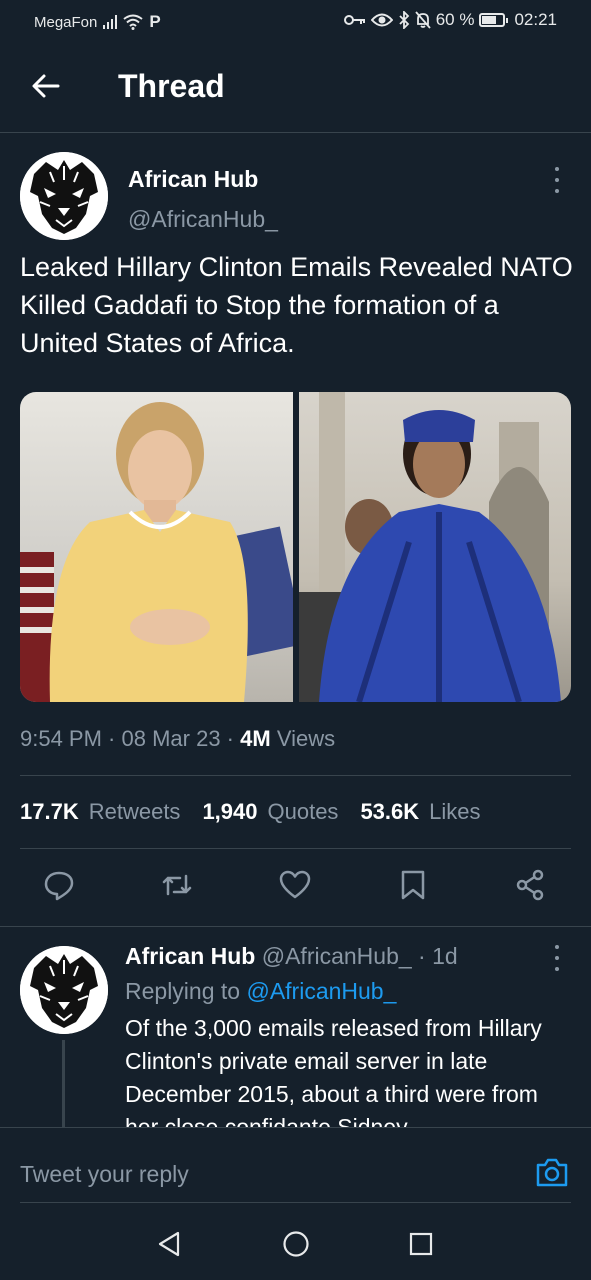 This screenshot has height=1280, width=591. Describe the element at coordinates (303, 811) in the screenshot. I see `quotes-label: Quotes` at that location.